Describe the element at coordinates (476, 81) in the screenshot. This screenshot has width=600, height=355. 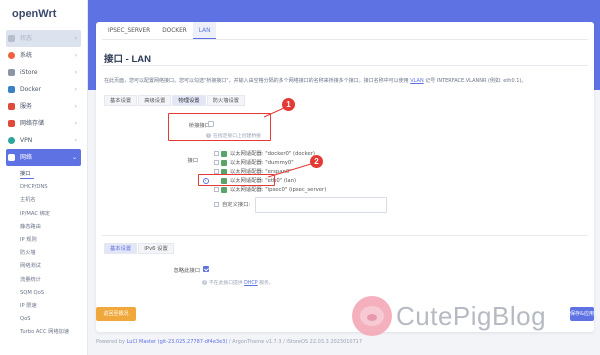
I see `description-text: 记号 INTERFACE.VLANNR (例如: eth0.1)。` at that location.